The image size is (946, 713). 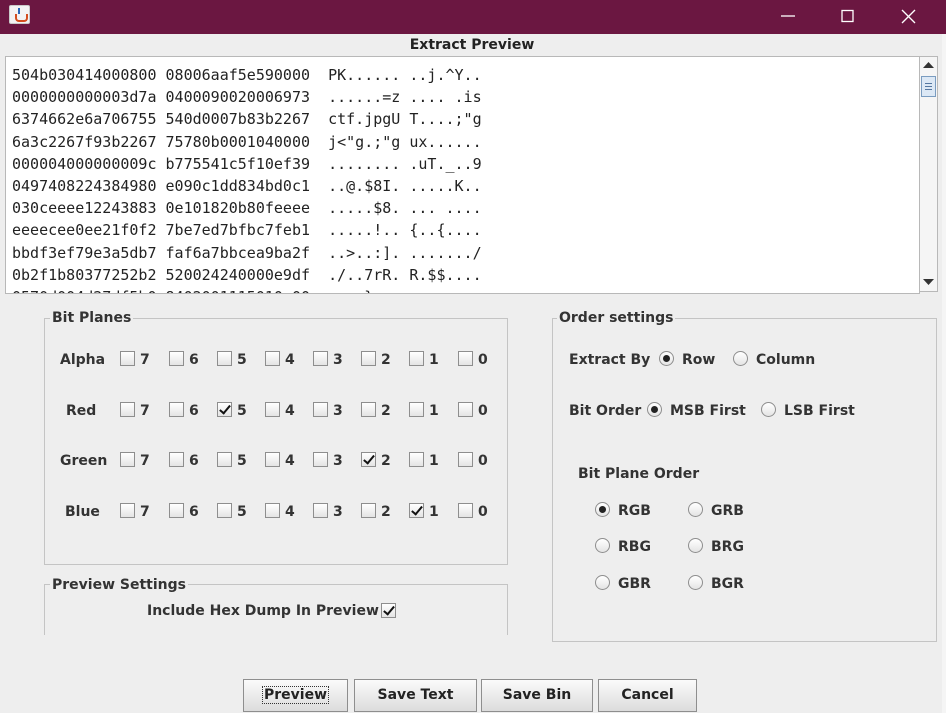 I want to click on plane-order-gbr-label: GBR, so click(x=634, y=584).